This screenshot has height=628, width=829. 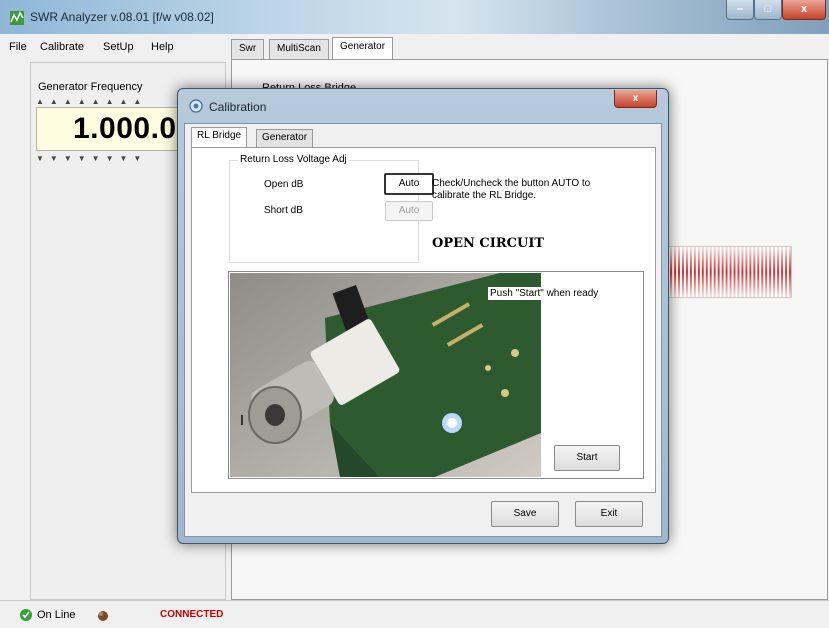 I want to click on generator-frequency-label: Generator Frequency, so click(x=90, y=87).